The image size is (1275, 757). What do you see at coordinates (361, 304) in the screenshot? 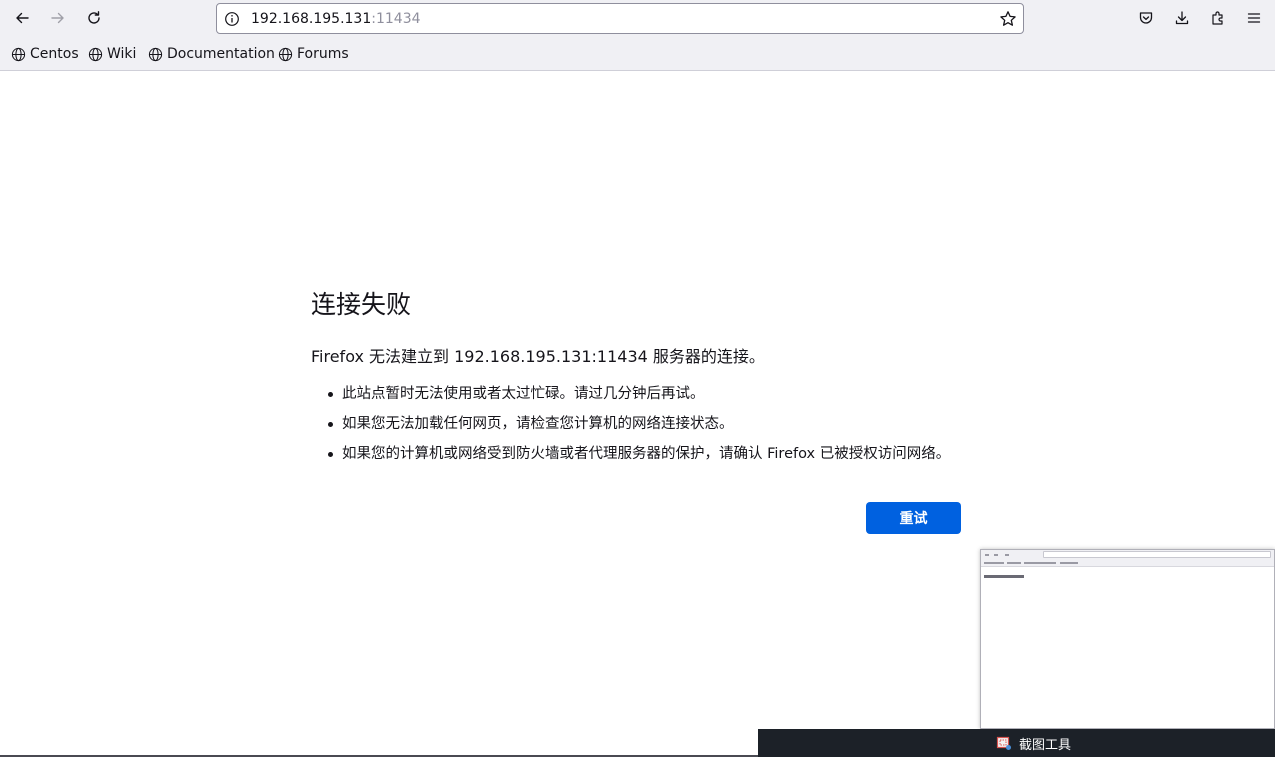
I see `error-title: 连接失败` at bounding box center [361, 304].